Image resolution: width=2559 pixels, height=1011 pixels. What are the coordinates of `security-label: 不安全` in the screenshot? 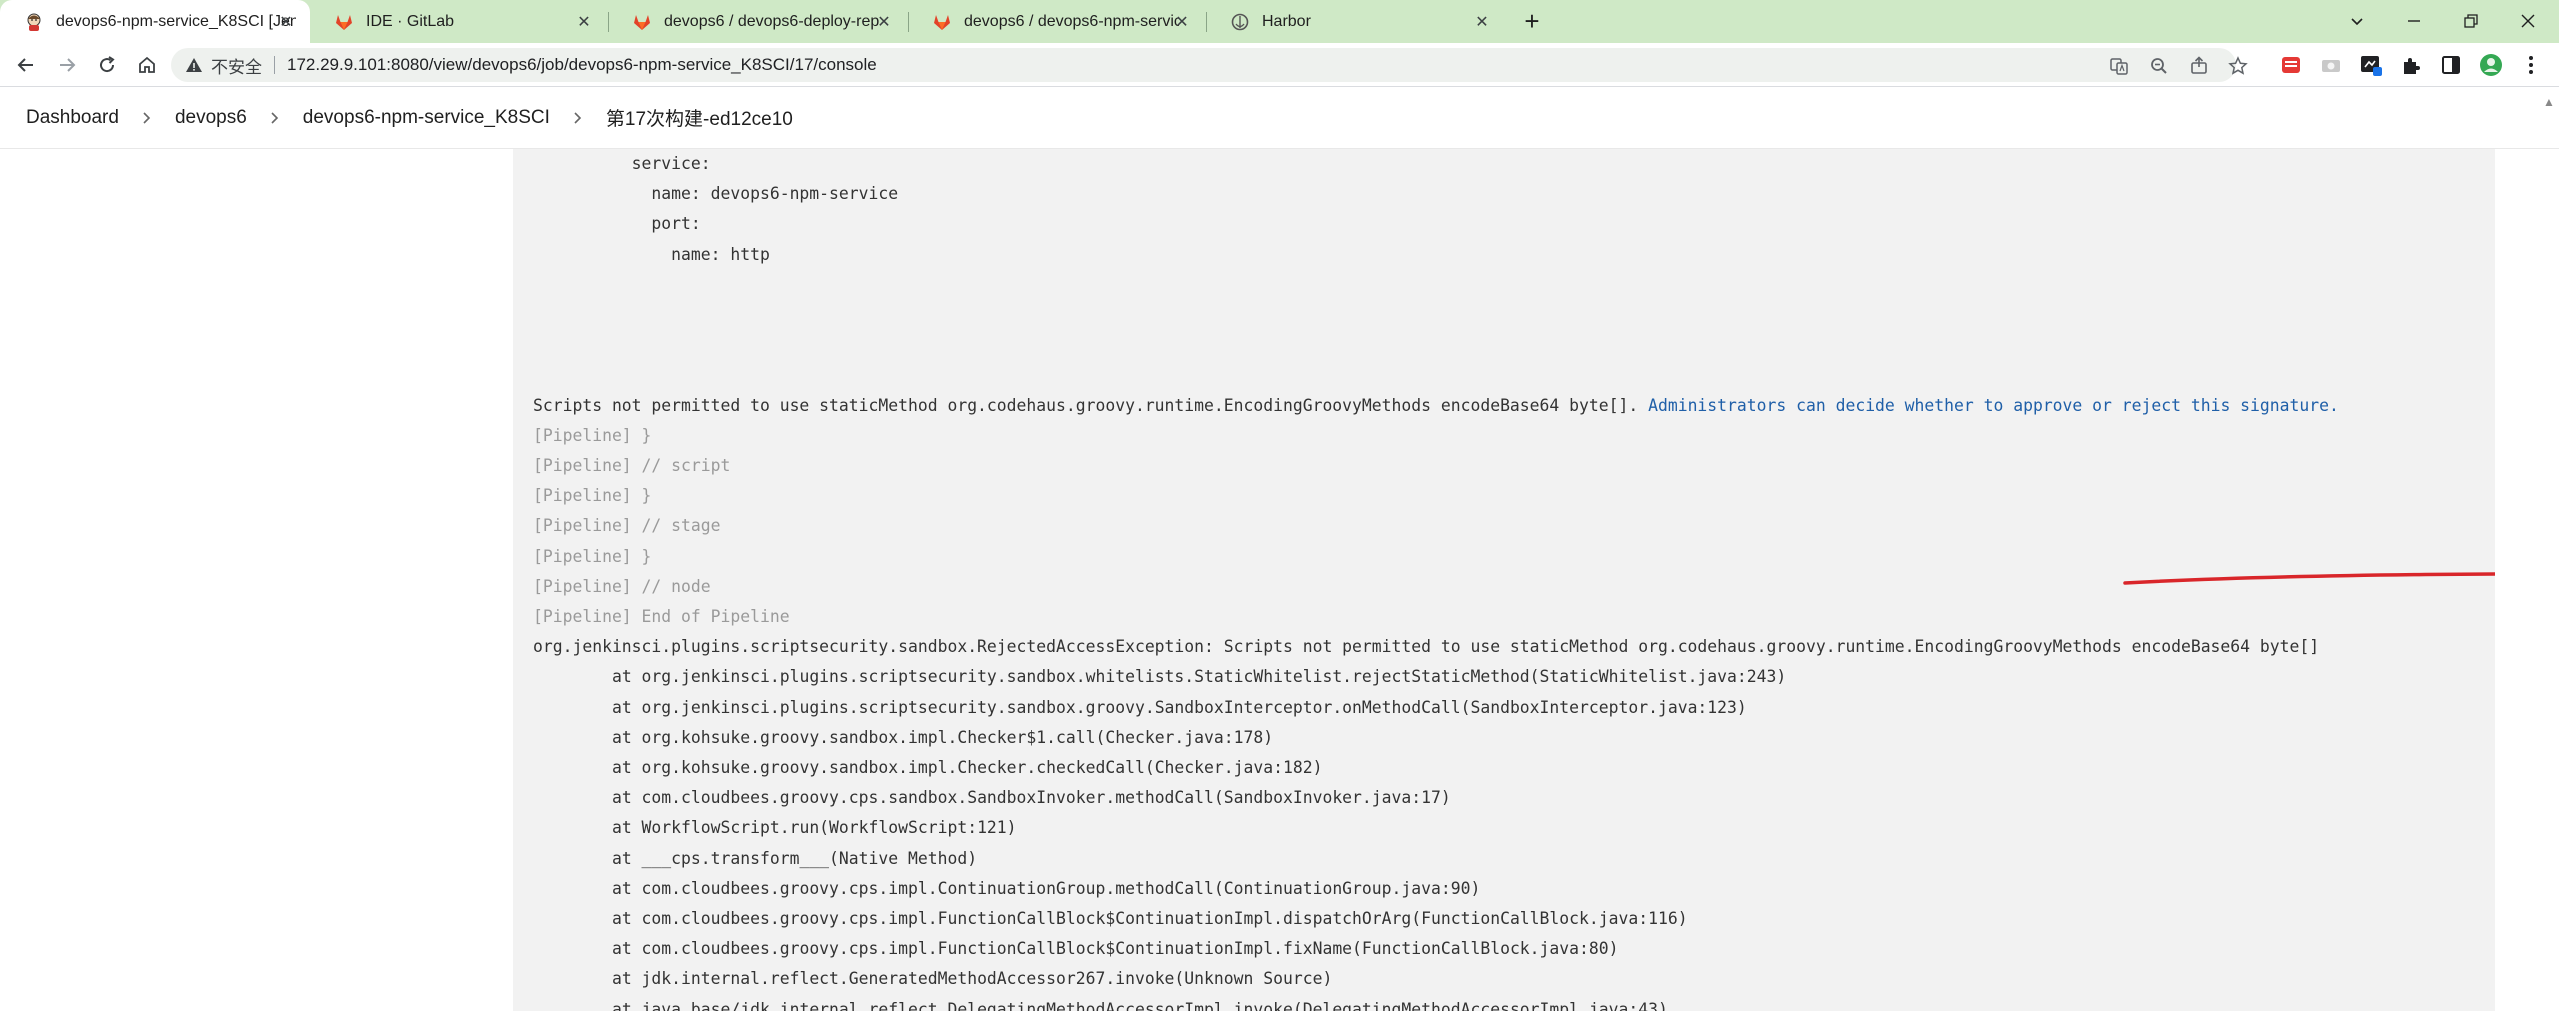 It's located at (236, 65).